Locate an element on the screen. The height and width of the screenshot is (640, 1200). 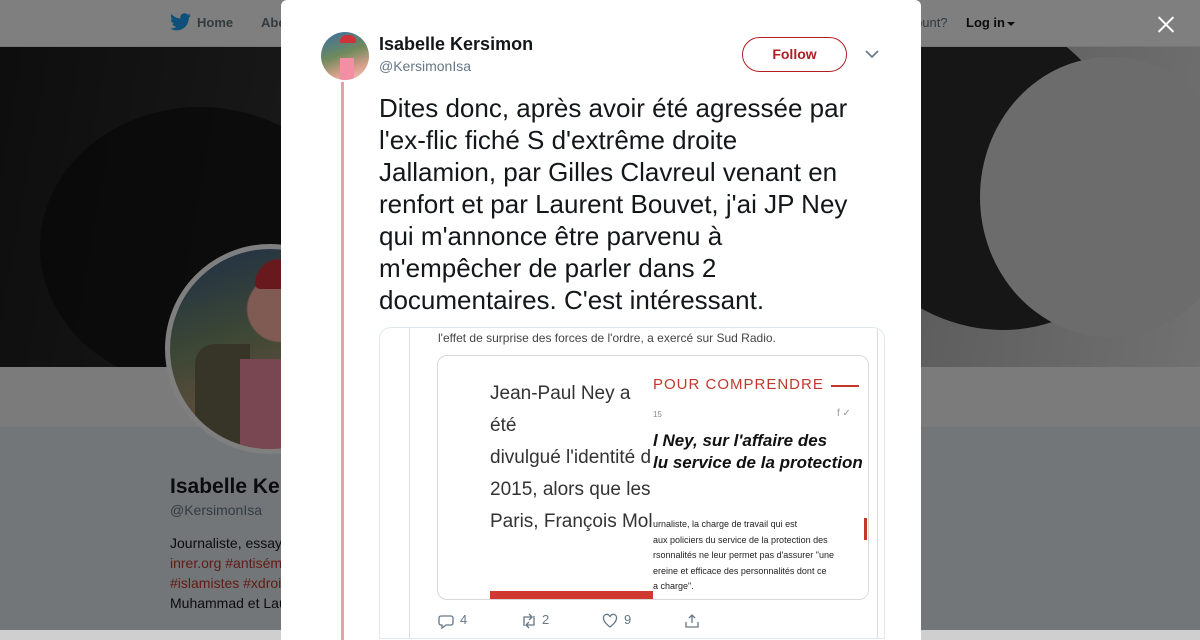
embedded-small-text: 15 is located at coordinates (657, 414).